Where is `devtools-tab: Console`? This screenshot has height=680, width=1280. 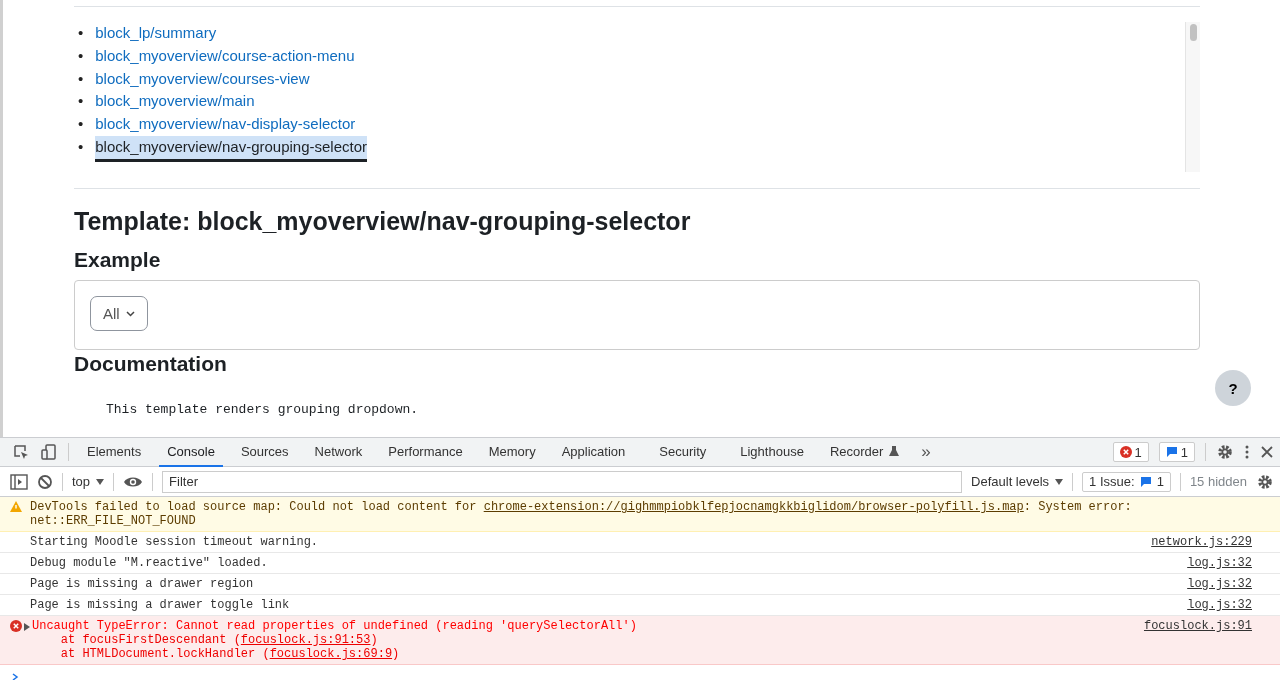
devtools-tab: Console is located at coordinates (191, 452).